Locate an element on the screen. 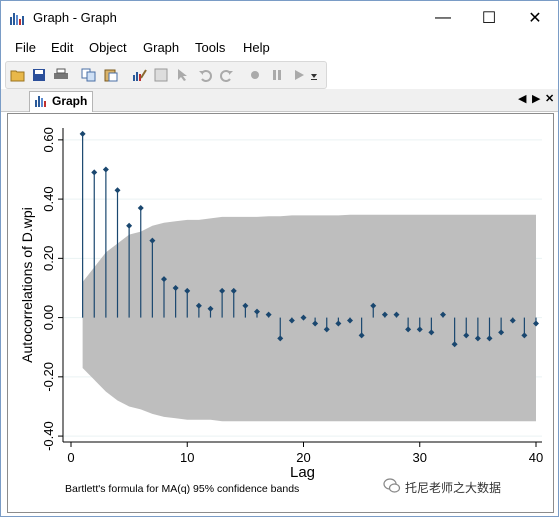 The width and height of the screenshot is (559, 517). menu-tools: Tools is located at coordinates (210, 47).